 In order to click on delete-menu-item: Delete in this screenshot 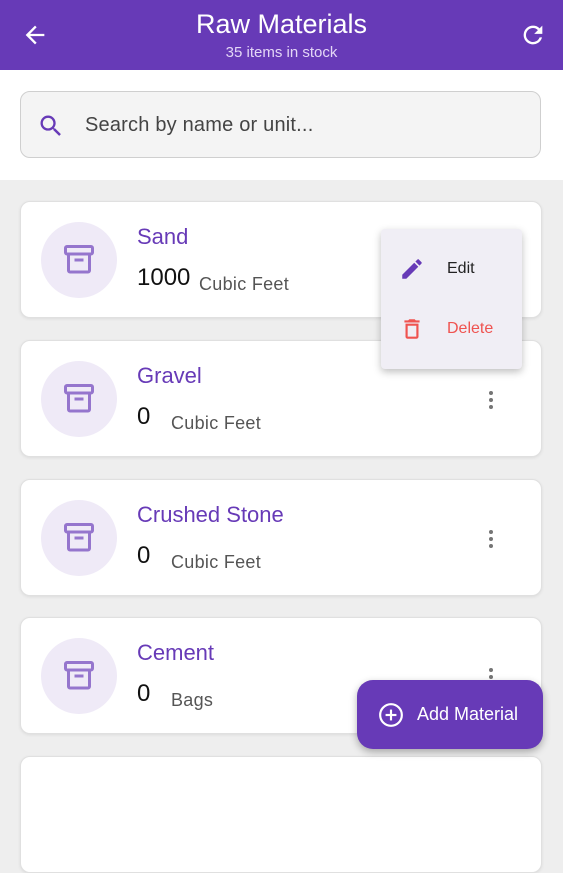, I will do `click(451, 329)`.